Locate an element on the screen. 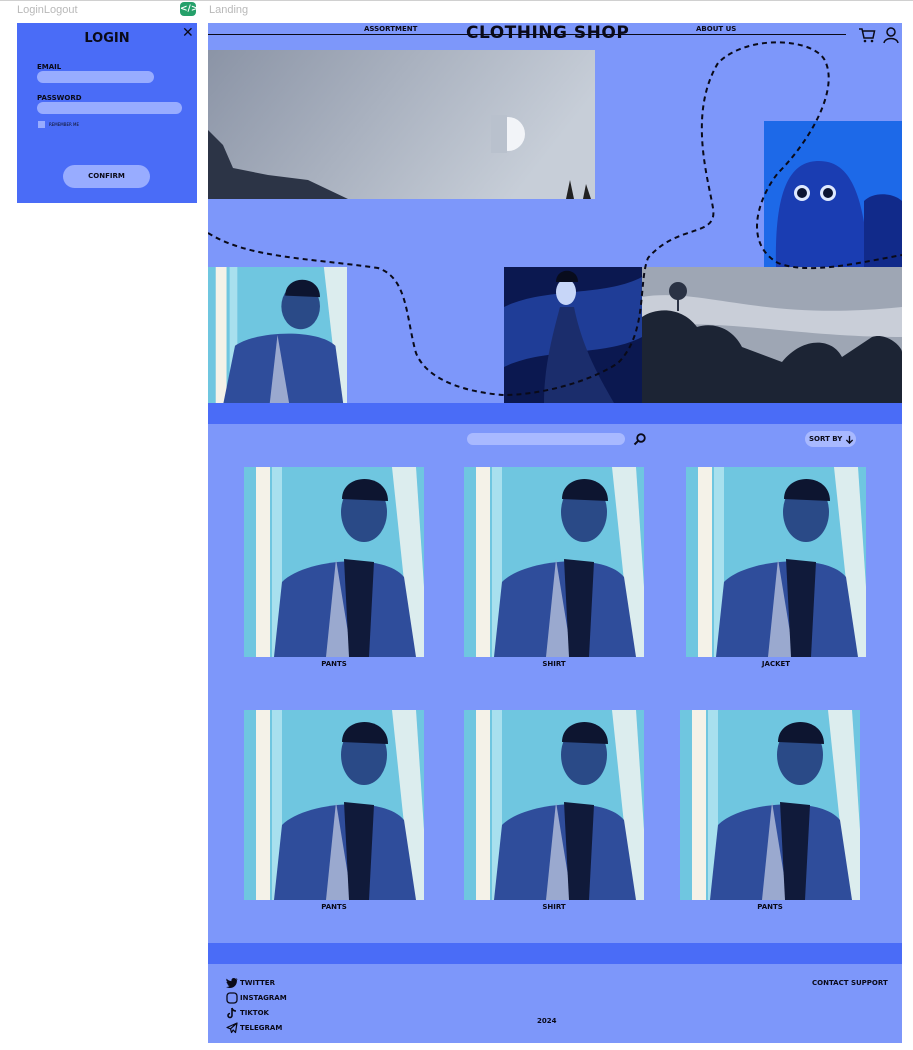 This screenshot has height=1050, width=913. login-title: LOGIN is located at coordinates (107, 38).